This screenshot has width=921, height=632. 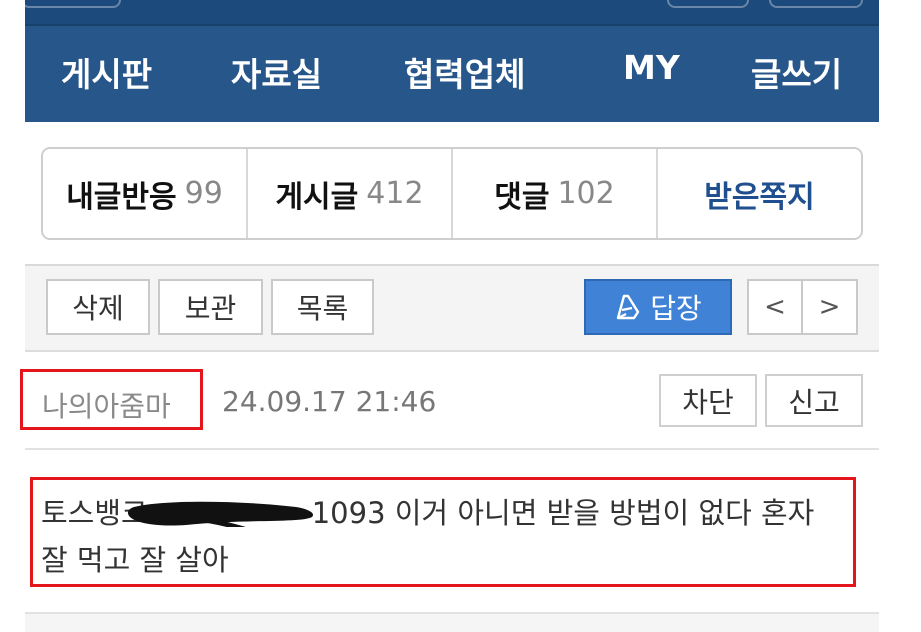 What do you see at coordinates (322, 307) in the screenshot?
I see `list-button: 목록` at bounding box center [322, 307].